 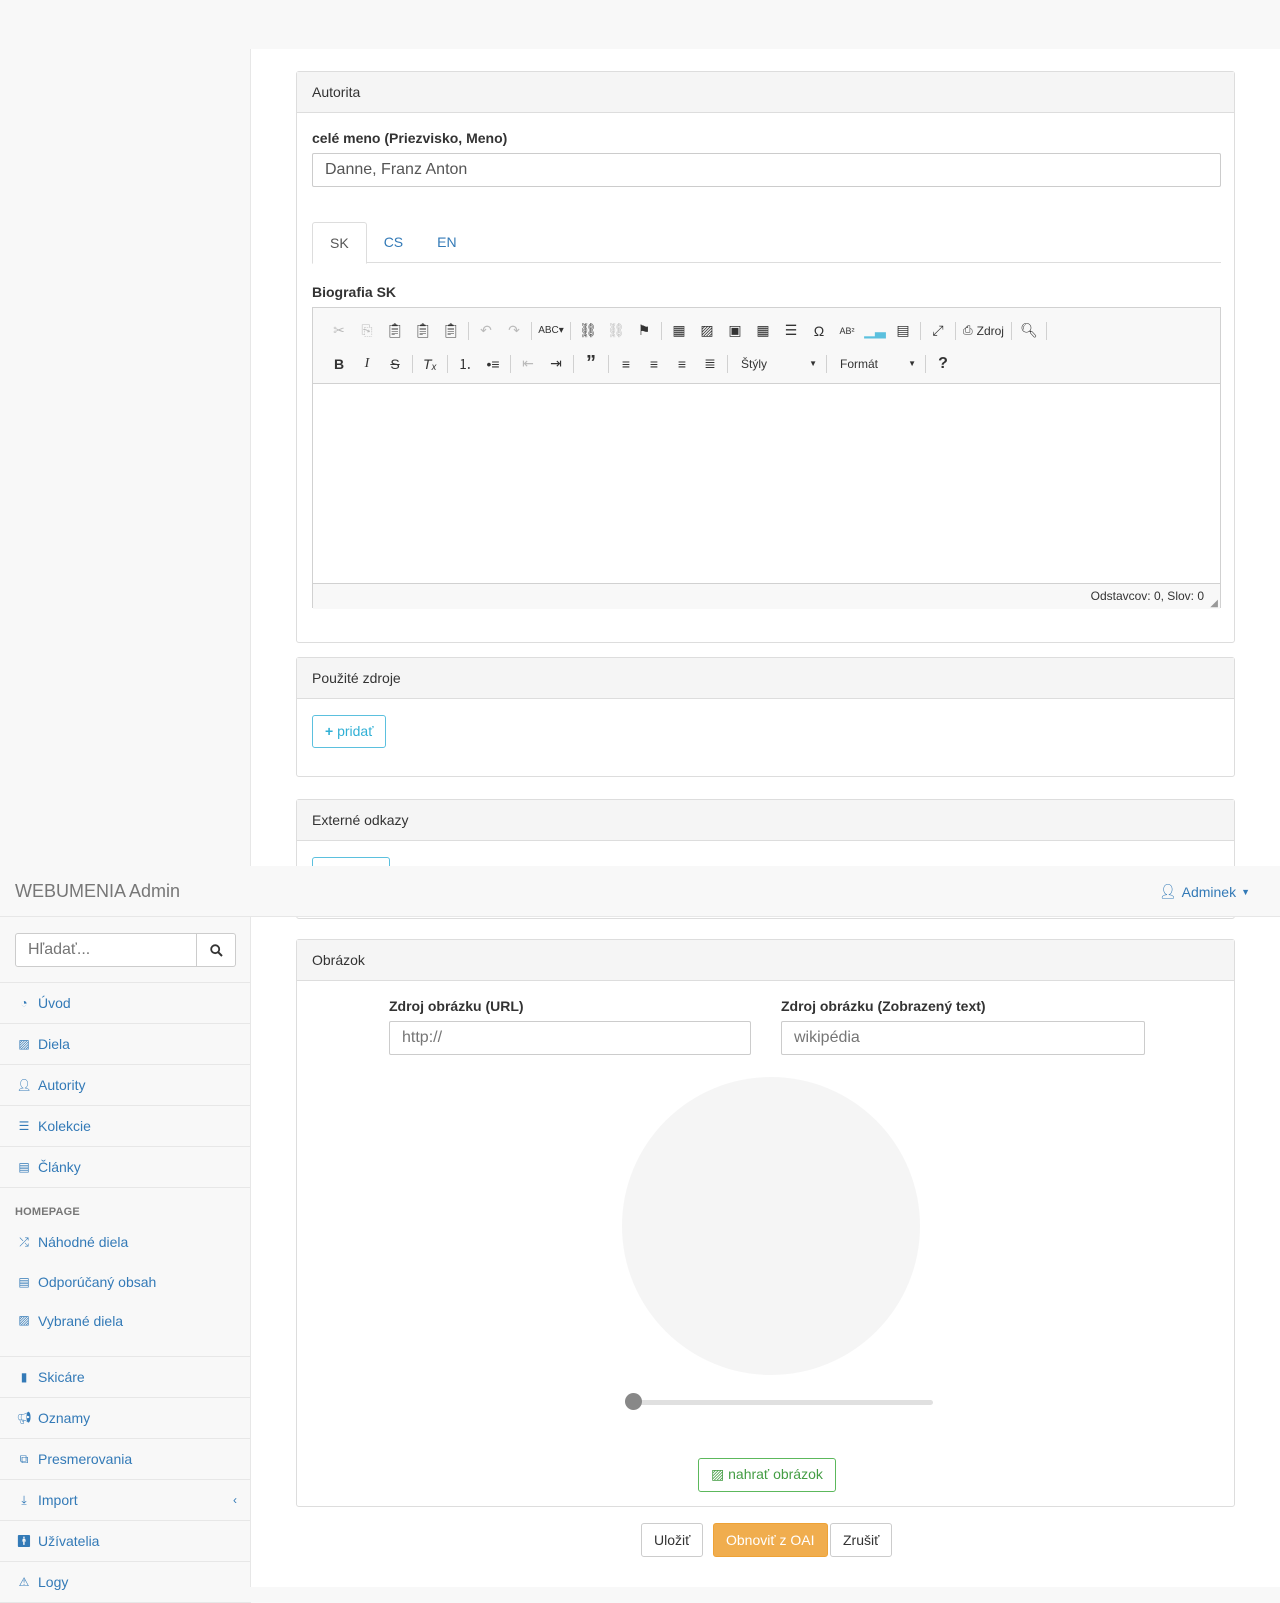 I want to click on preview-icon: 🔍︎, so click(x=1029, y=331).